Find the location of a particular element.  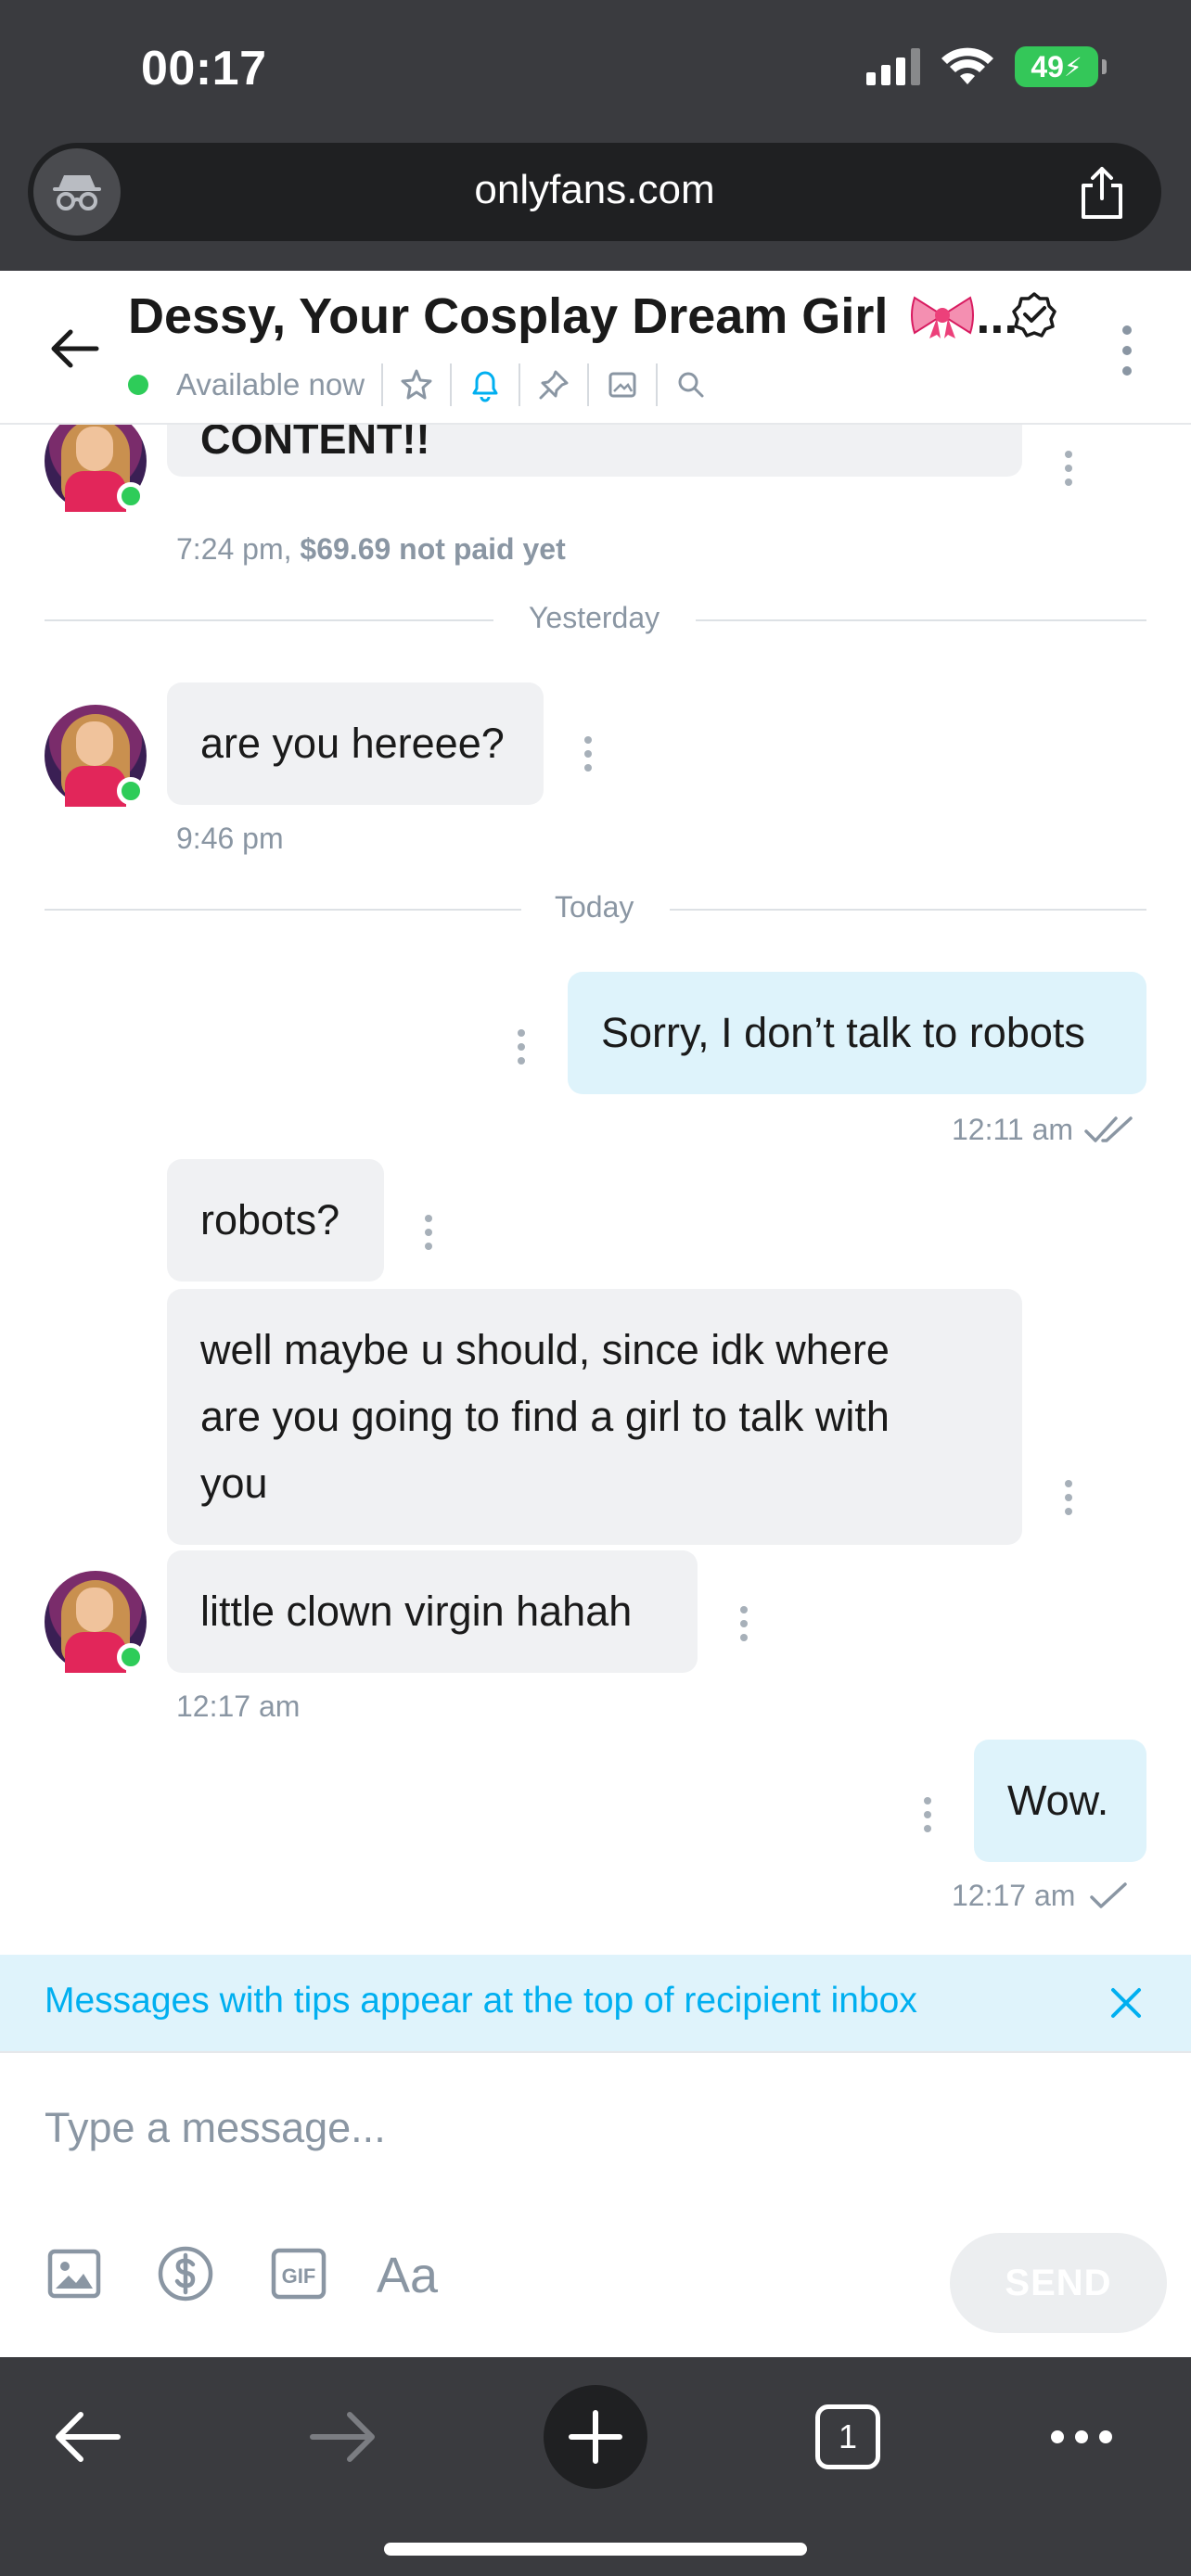

more-menu-button is located at coordinates (1081, 2436).